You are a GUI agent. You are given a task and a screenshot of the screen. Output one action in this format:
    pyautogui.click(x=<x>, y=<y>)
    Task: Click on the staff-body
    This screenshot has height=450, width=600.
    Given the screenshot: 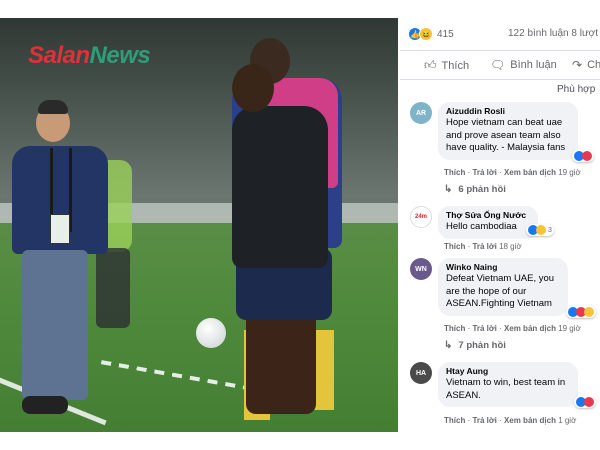 What is the action you would take?
    pyautogui.click(x=280, y=187)
    